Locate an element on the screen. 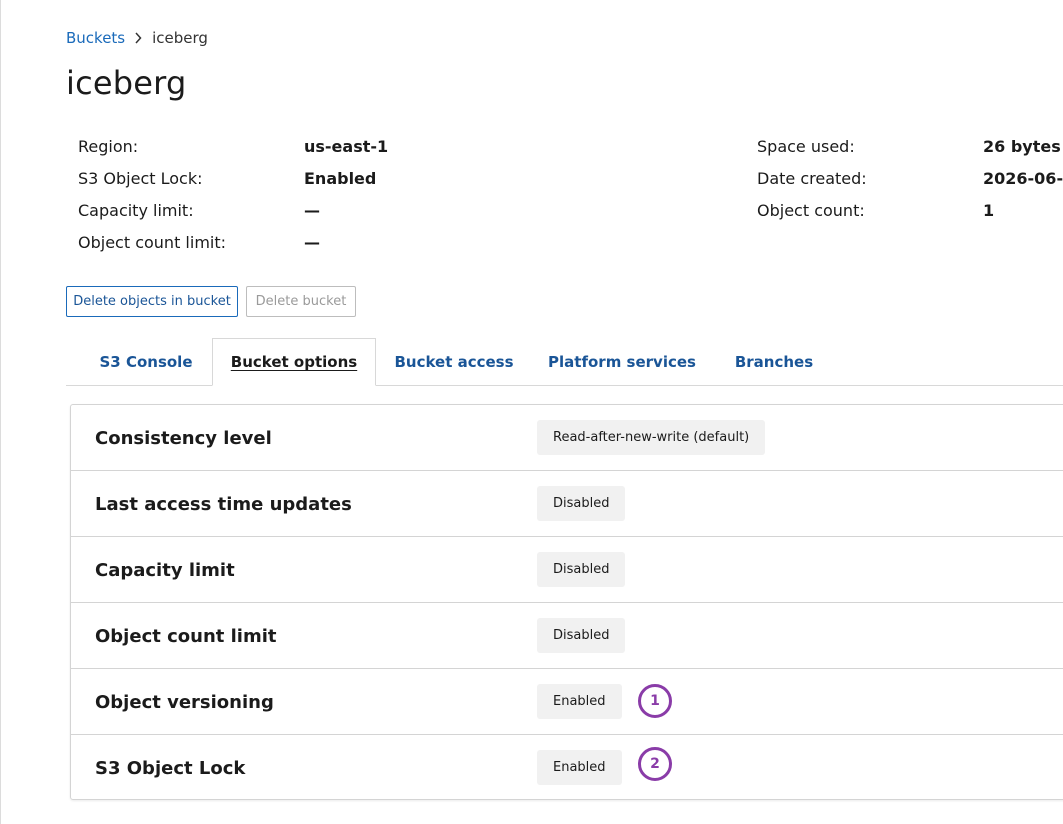  space-used-value: 26 bytes is located at coordinates (1022, 146).